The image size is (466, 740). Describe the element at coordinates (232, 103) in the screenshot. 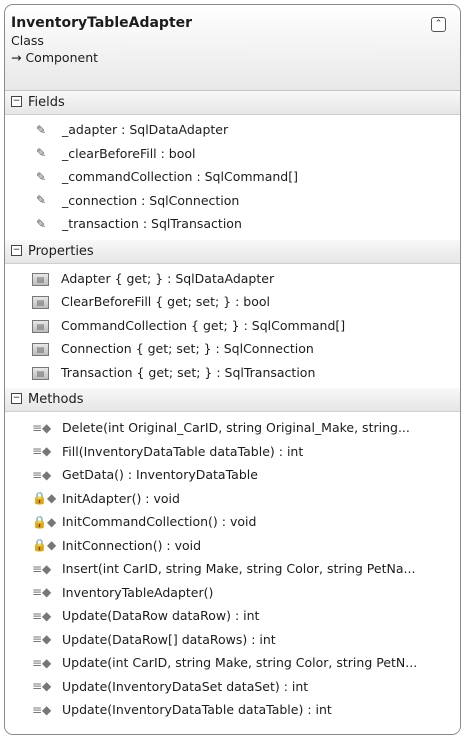

I see `section-fields-header: − Fields` at that location.